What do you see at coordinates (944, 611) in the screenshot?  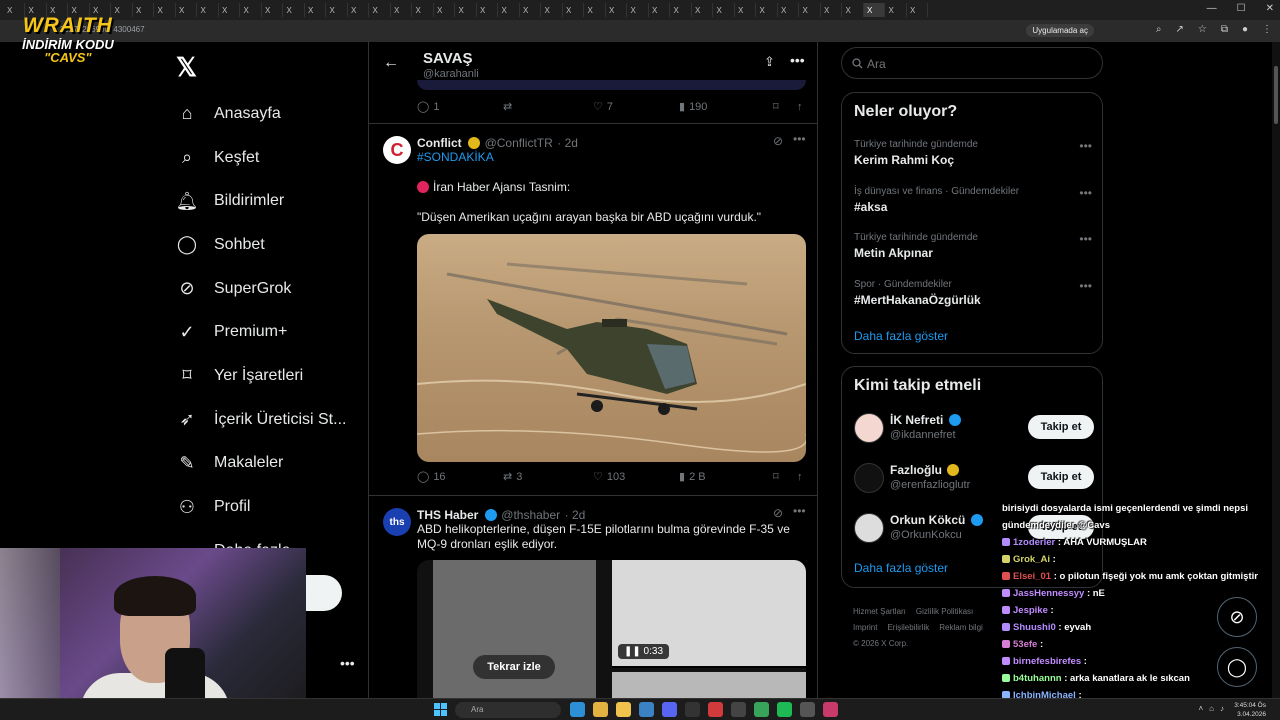 I see `footer-link: Gizlilik Politikası` at bounding box center [944, 611].